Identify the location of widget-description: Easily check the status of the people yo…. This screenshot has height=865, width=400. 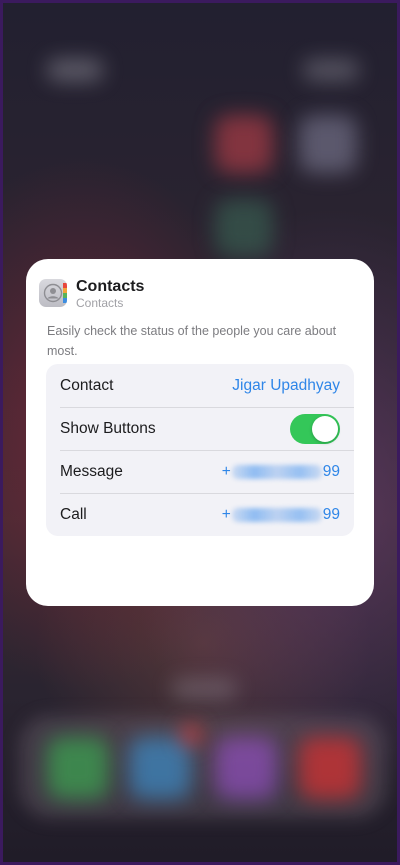
(192, 341).